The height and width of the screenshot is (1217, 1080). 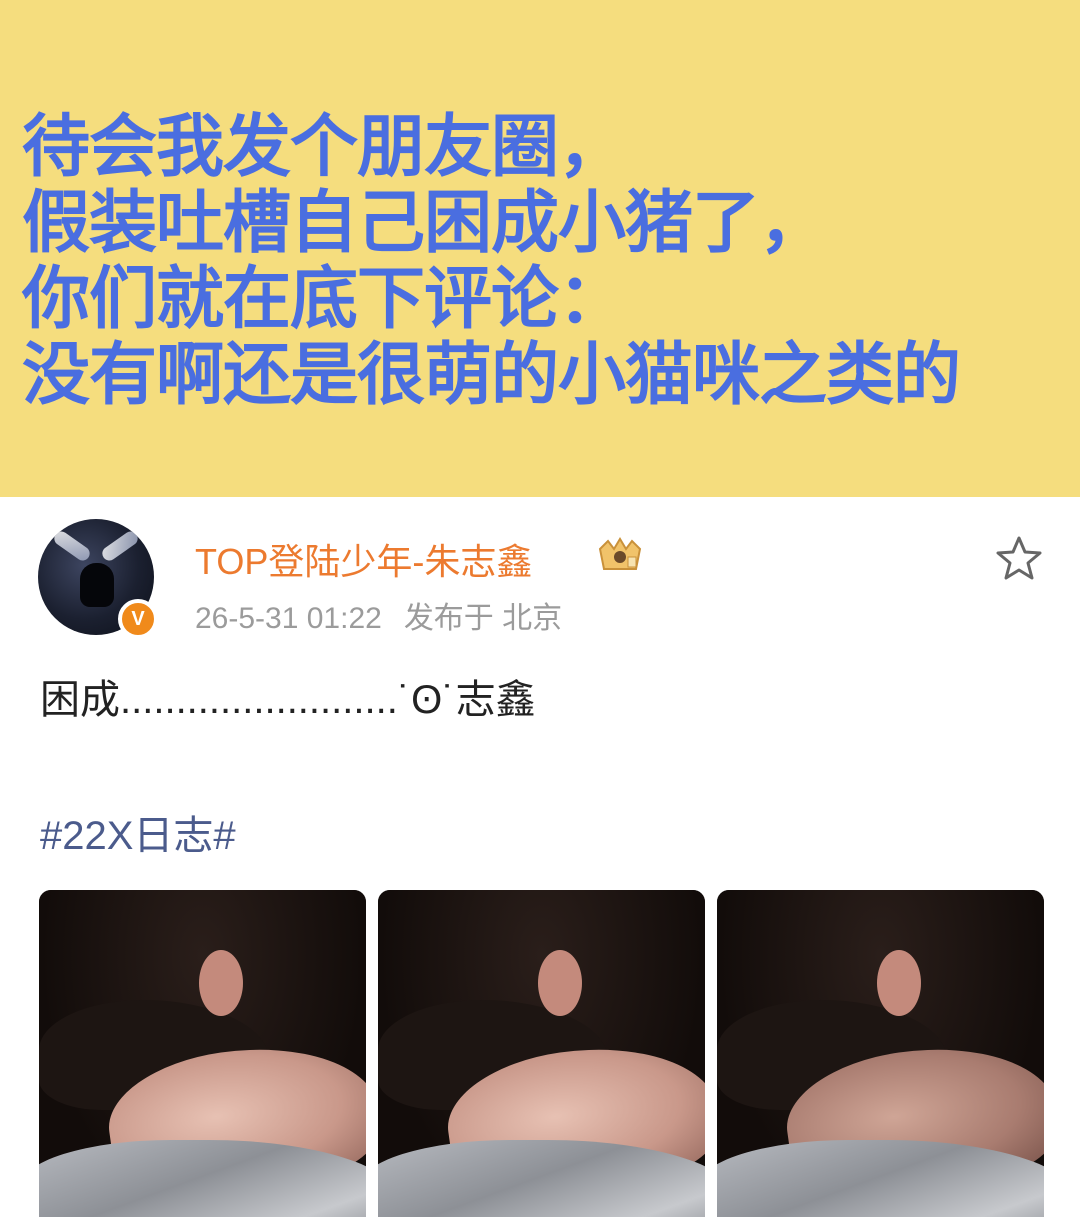 What do you see at coordinates (620, 553) in the screenshot?
I see `vip-crown-icon` at bounding box center [620, 553].